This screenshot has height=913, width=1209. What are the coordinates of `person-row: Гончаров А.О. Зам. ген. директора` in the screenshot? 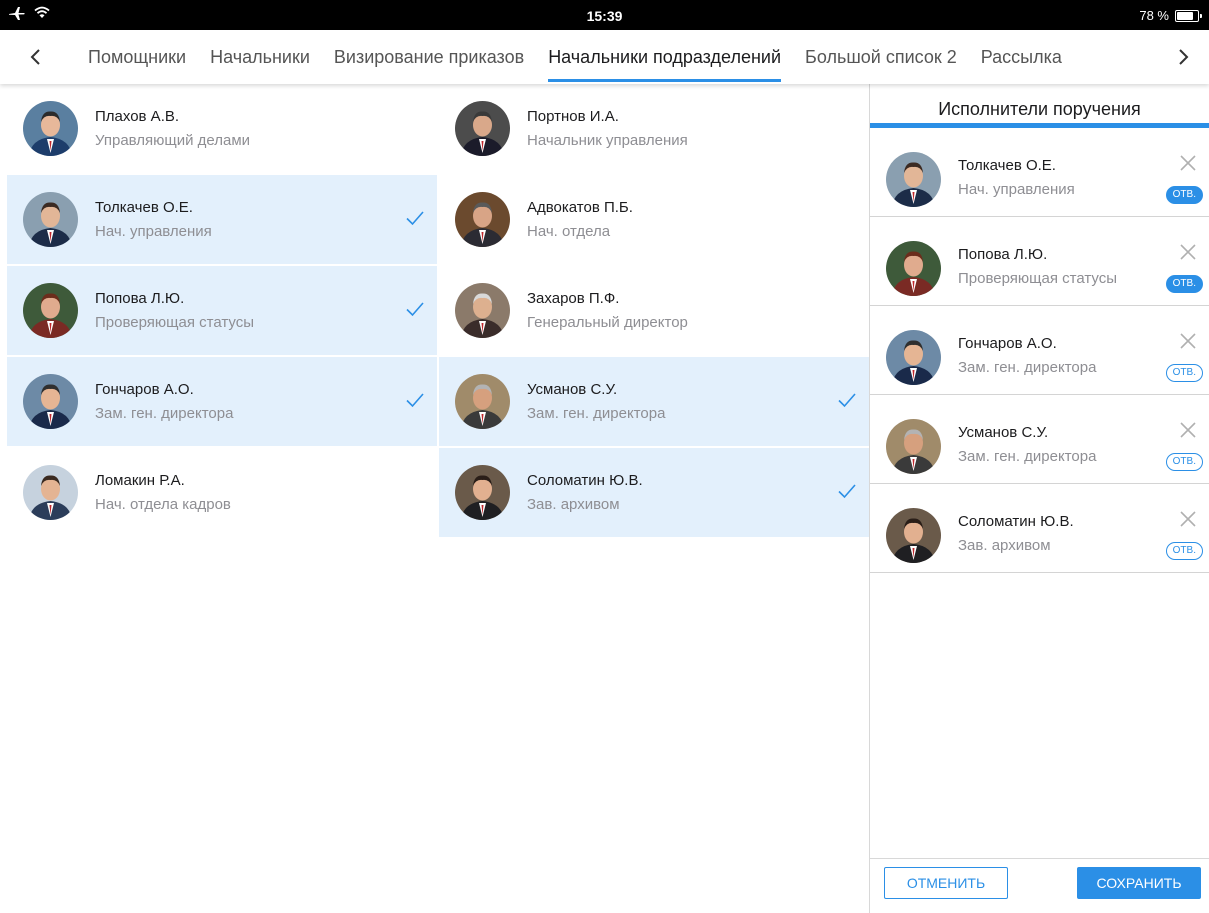 It's located at (222, 401).